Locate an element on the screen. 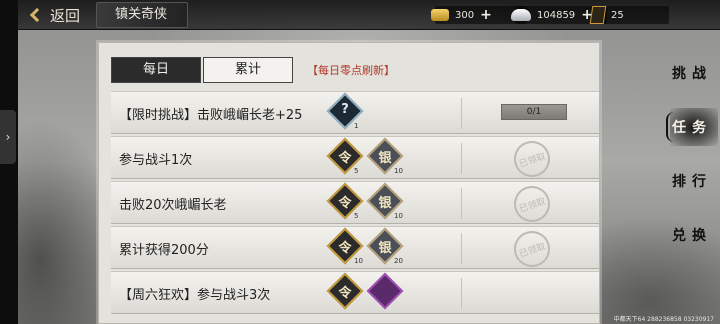 This screenshot has width=720, height=324. reward-item: 银 20 is located at coordinates (387, 247).